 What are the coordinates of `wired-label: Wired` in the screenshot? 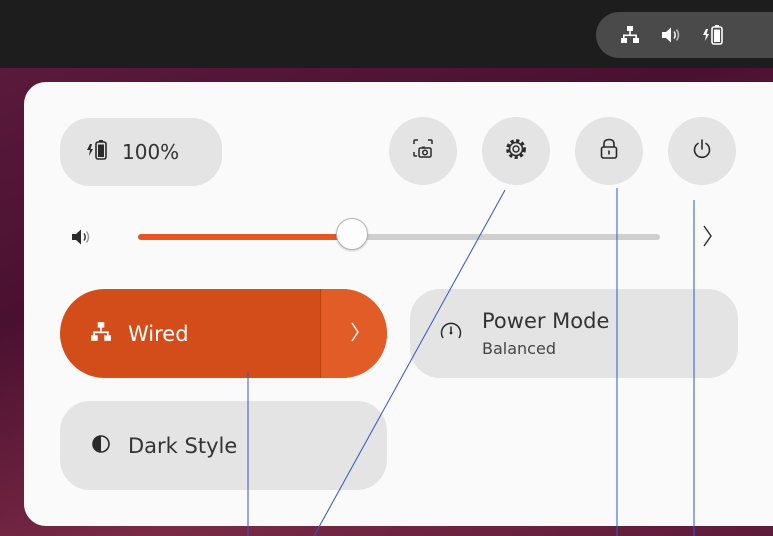 It's located at (158, 333).